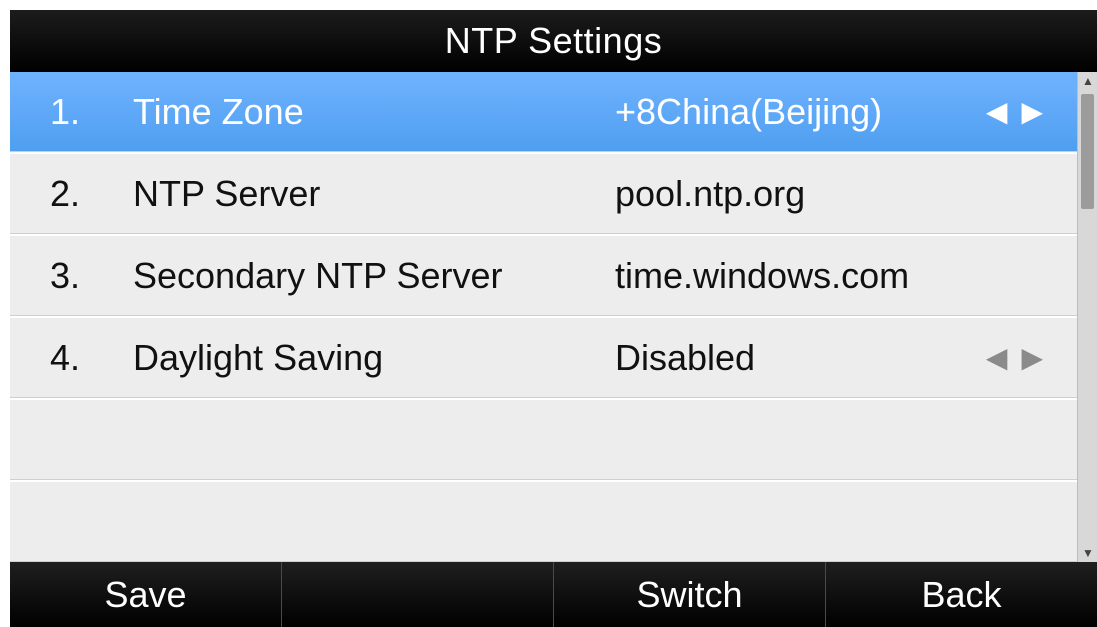 Image resolution: width=1097 pixels, height=627 pixels. Describe the element at coordinates (543, 113) in the screenshot. I see `setting-row-time-zone: 1. Time Zone +8China(Beijing) ◀▶` at that location.